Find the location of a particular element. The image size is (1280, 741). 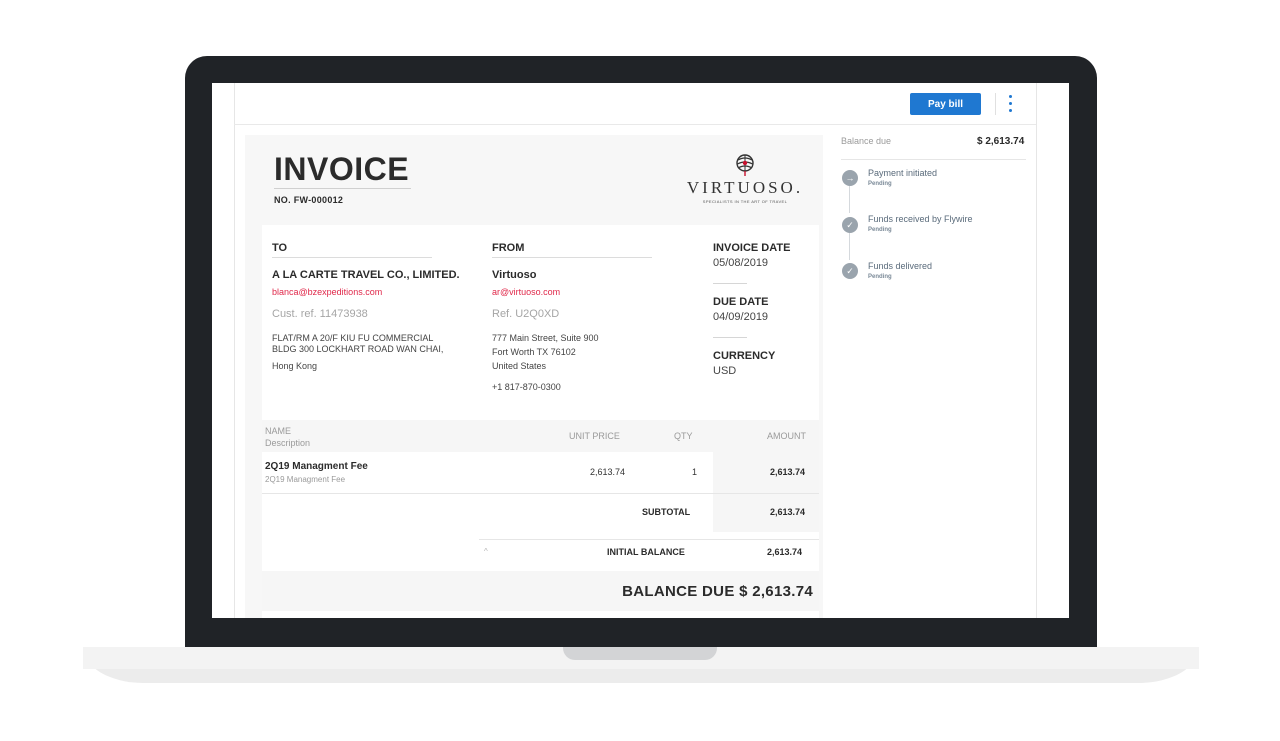

from-company-name: Virtuoso is located at coordinates (514, 275).